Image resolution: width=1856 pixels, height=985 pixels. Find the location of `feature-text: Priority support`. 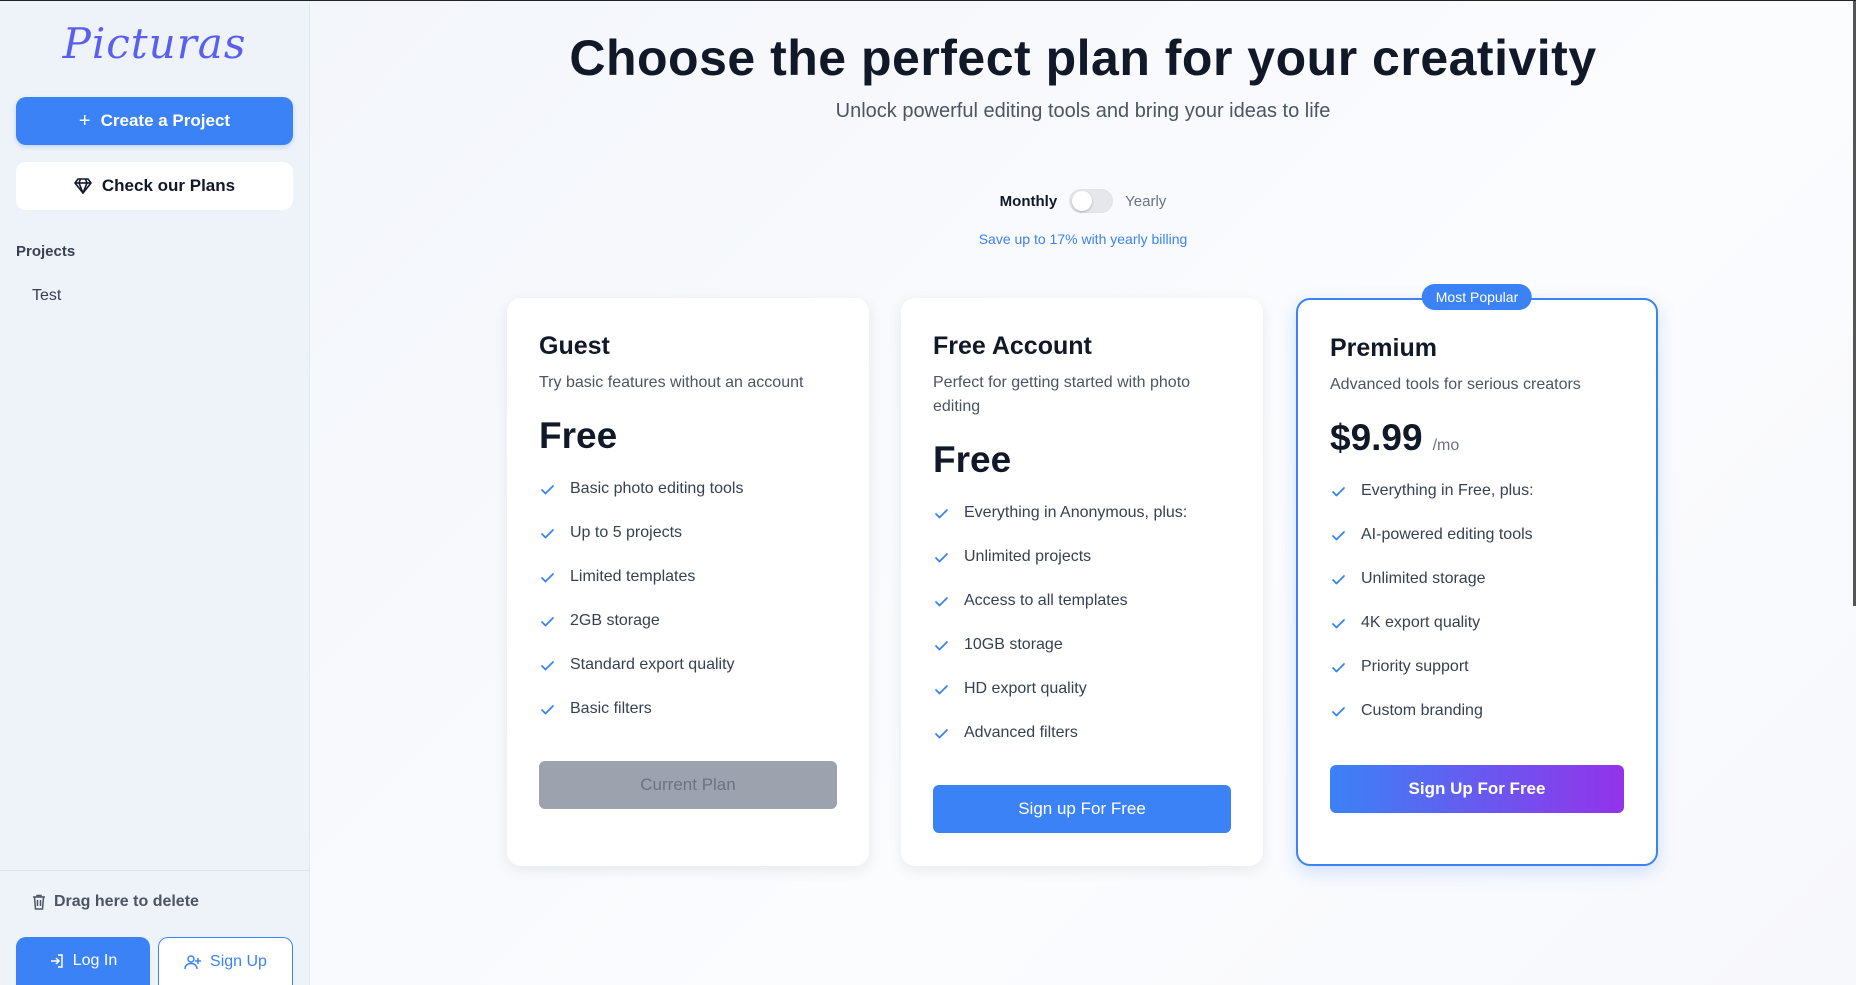

feature-text: Priority support is located at coordinates (1415, 666).